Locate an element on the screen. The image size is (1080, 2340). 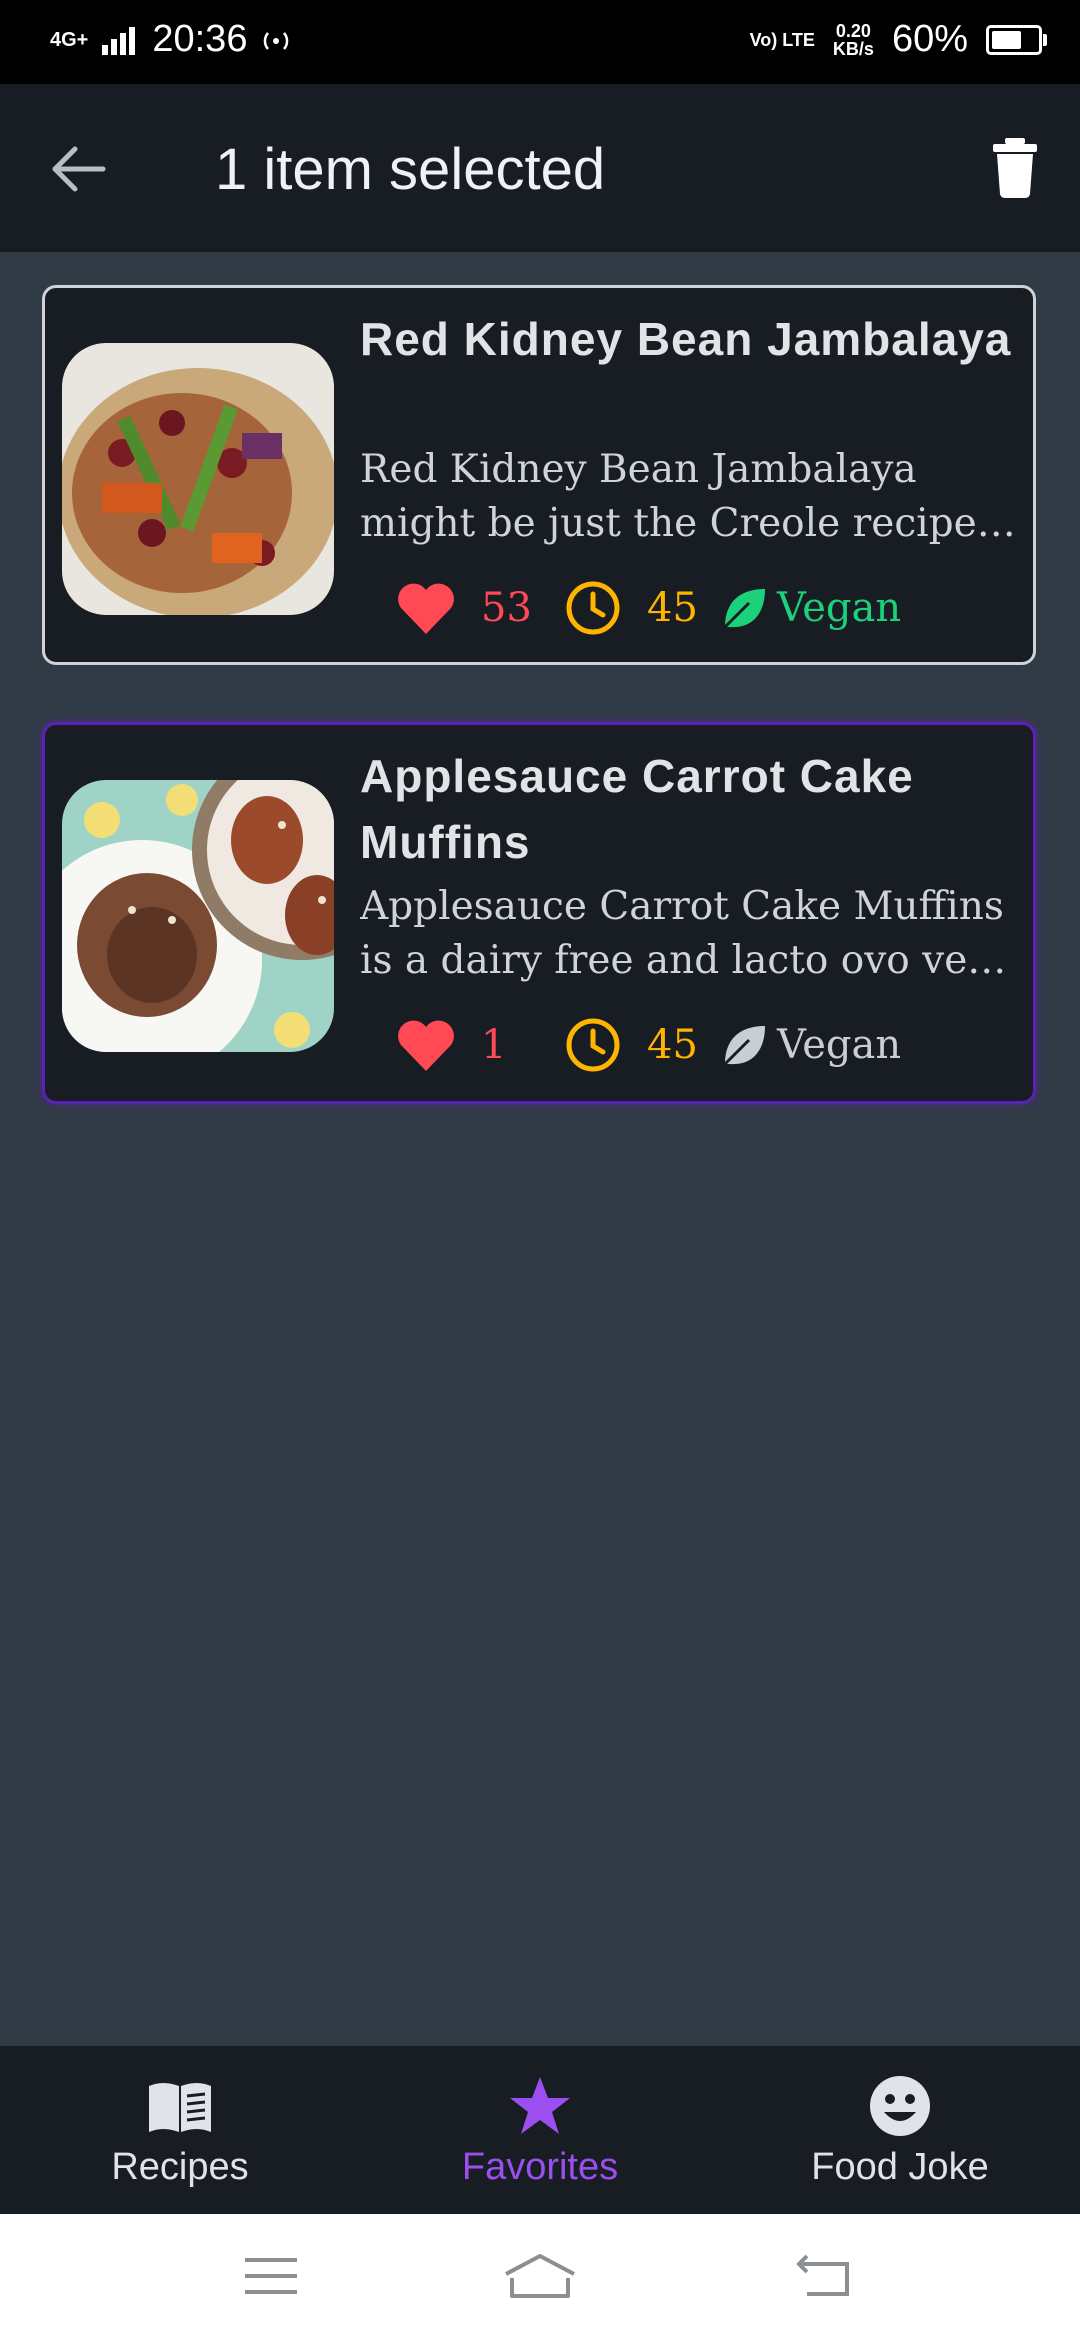
arrow-left-icon is located at coordinates (79, 169).